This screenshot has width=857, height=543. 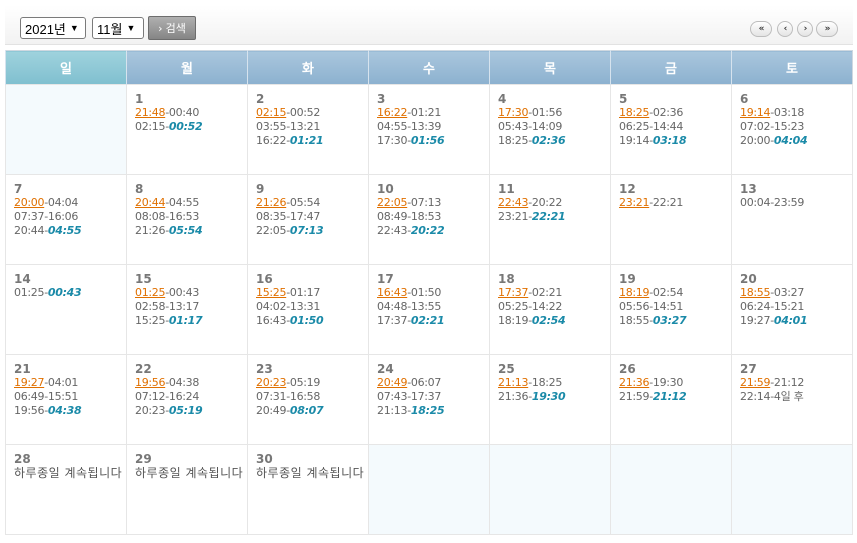 I want to click on search-button: › 검색, so click(x=172, y=28).